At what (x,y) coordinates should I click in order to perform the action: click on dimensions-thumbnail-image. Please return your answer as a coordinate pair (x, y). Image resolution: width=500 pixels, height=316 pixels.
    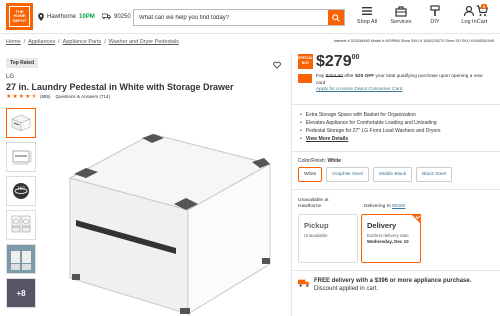
    Looking at the image, I should click on (22, 157).